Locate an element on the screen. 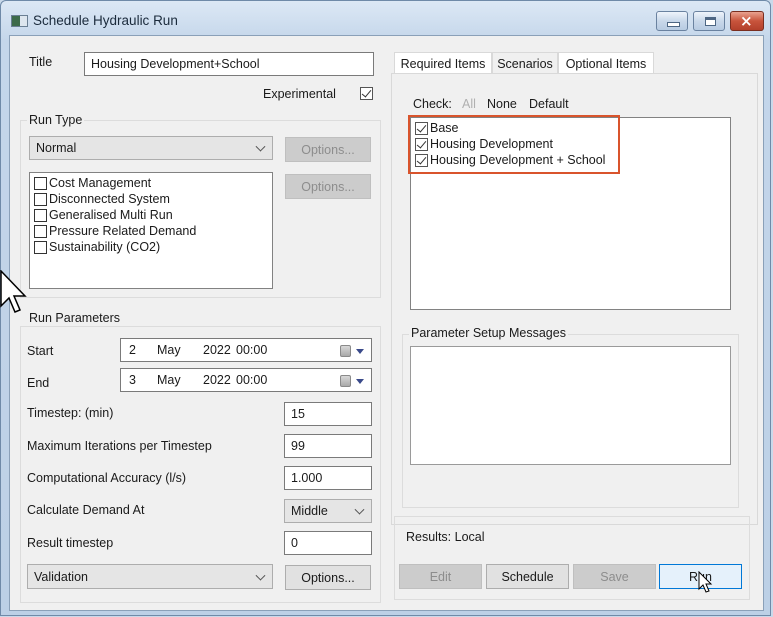 This screenshot has height=617, width=773. title-bar: Schedule Hydraulic Run × is located at coordinates (385, 18).